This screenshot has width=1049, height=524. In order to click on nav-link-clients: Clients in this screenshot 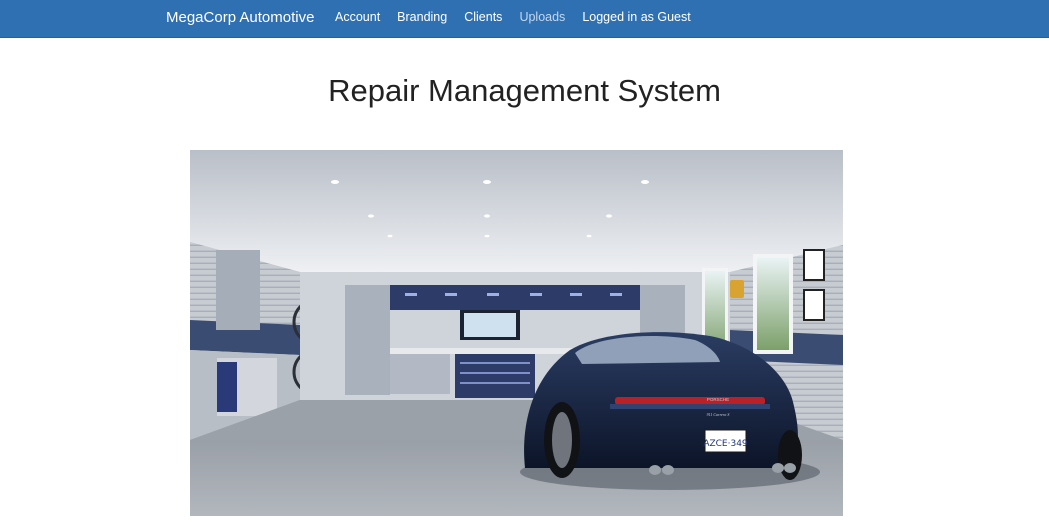, I will do `click(483, 17)`.